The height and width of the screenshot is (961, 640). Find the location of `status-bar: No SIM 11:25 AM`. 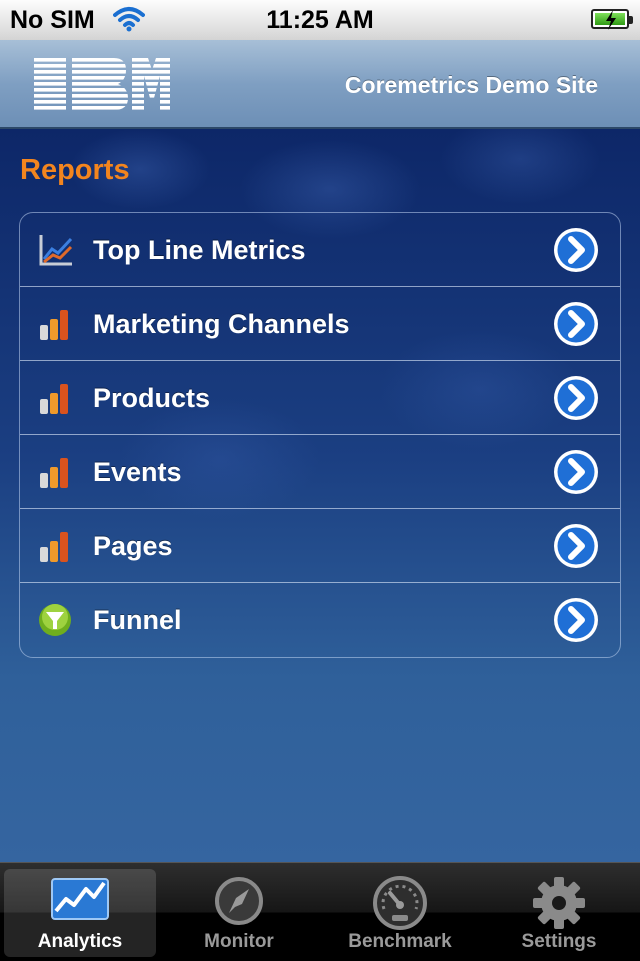

status-bar: No SIM 11:25 AM is located at coordinates (320, 20).